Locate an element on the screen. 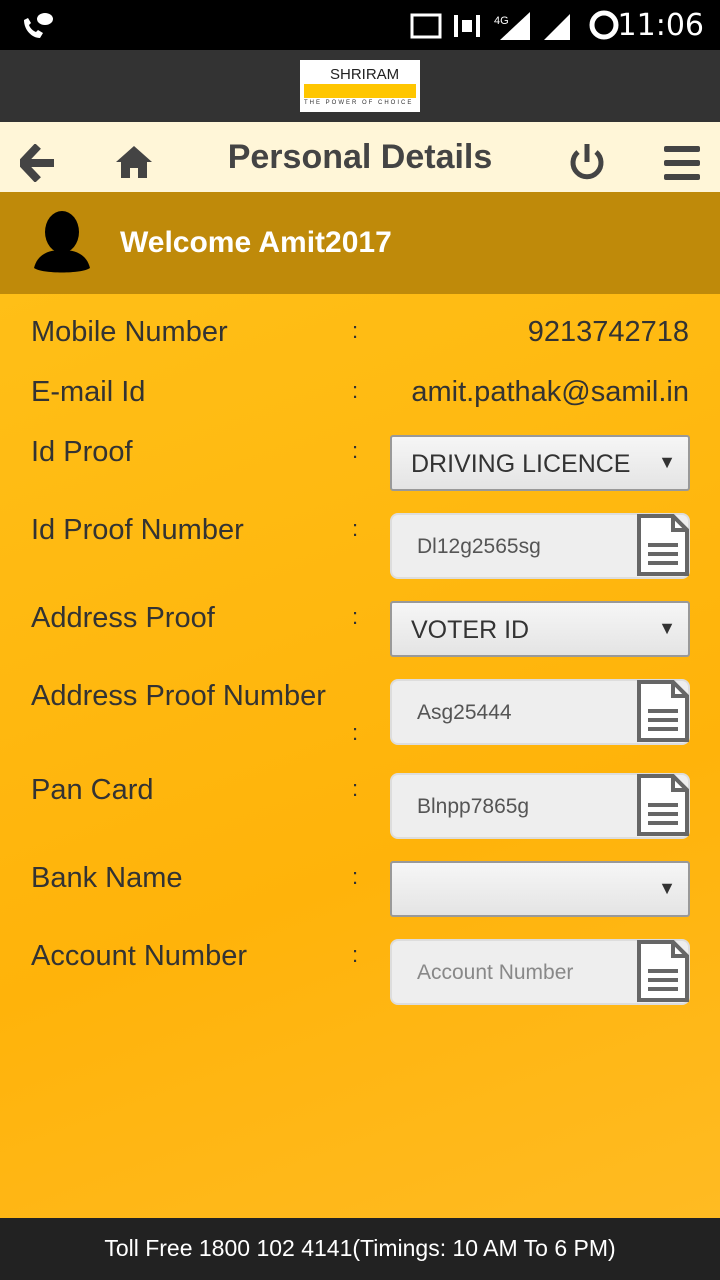 This screenshot has height=1280, width=720. welcome-banner: Welcome Amit2017 is located at coordinates (360, 243).